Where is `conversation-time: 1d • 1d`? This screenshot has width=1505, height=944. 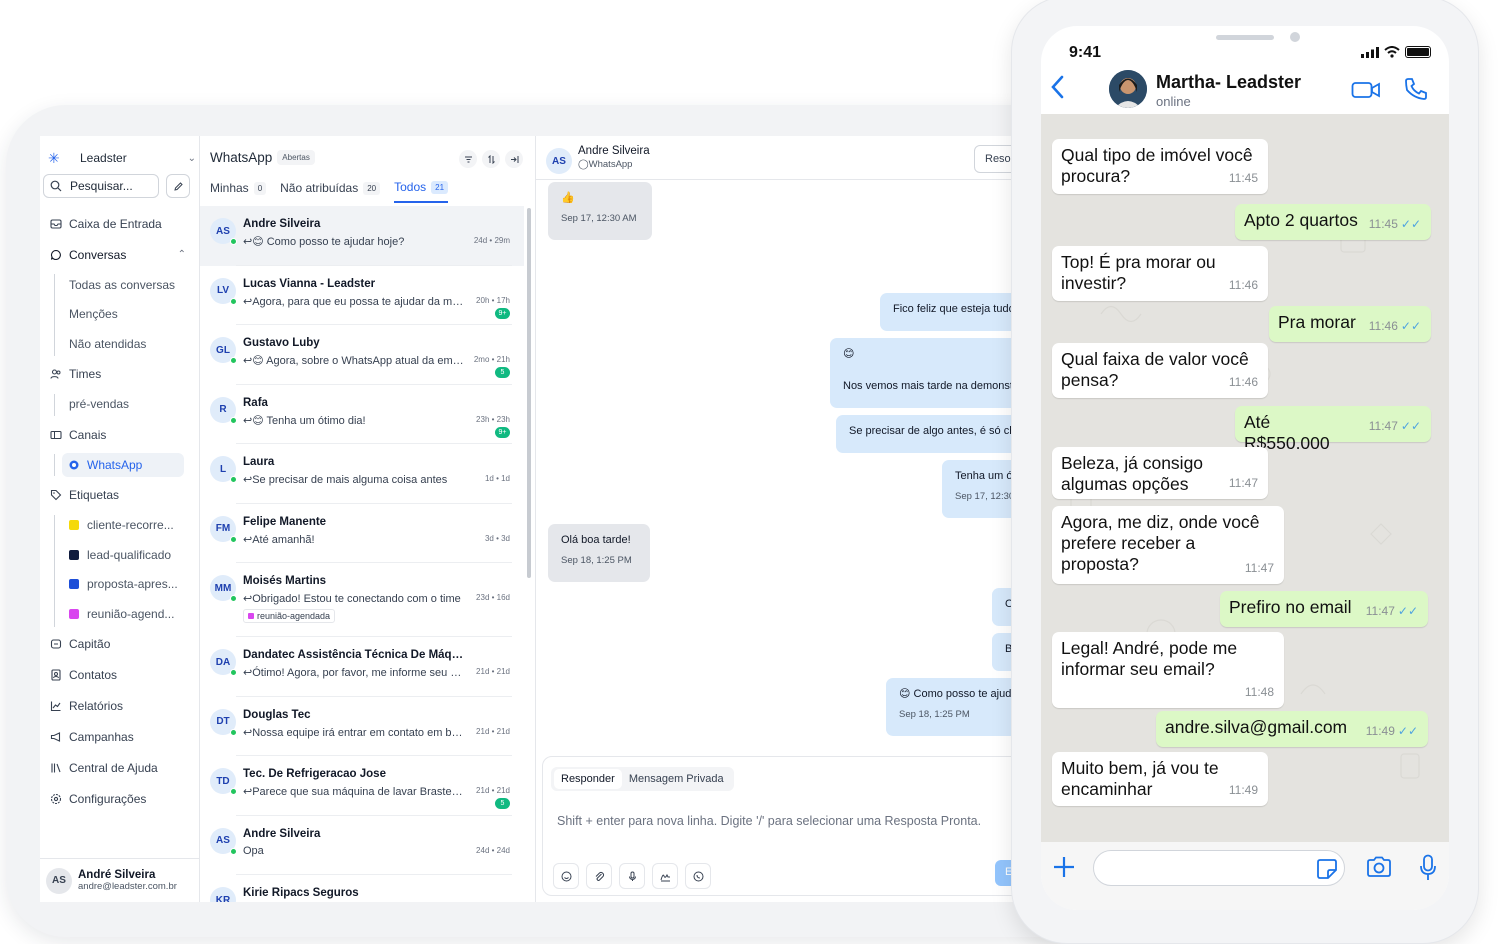 conversation-time: 1d • 1d is located at coordinates (497, 478).